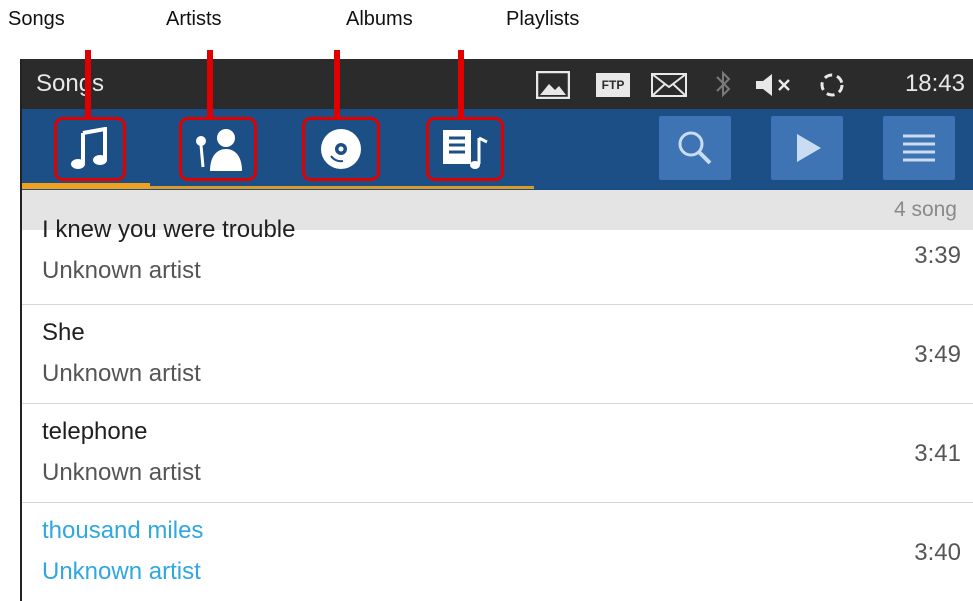 Image resolution: width=973 pixels, height=601 pixels. I want to click on music-note-icon, so click(89, 148).